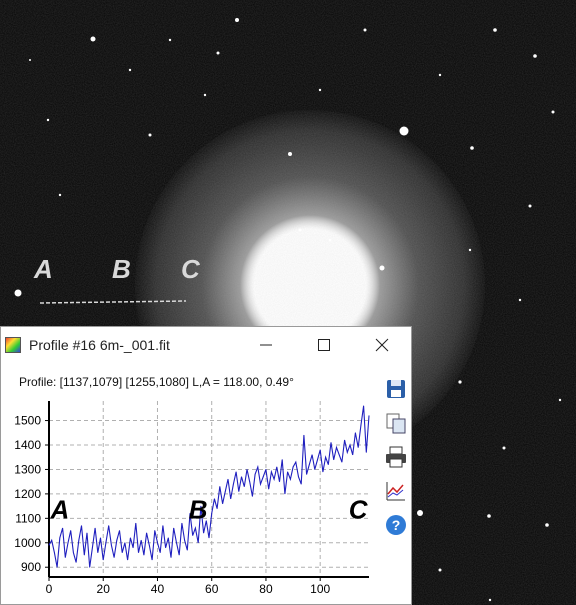 The image size is (576, 605). I want to click on copy-icon, so click(396, 423).